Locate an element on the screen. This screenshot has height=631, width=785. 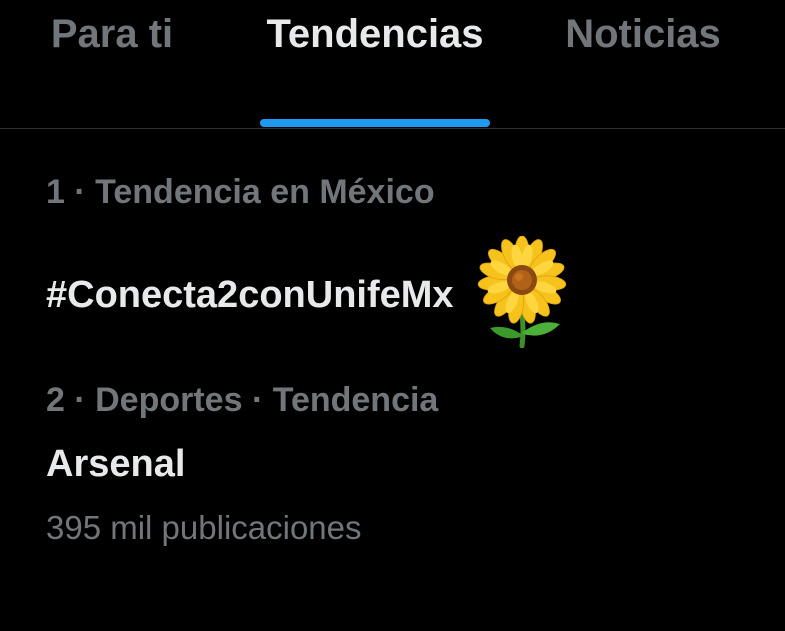
trend-title: #Conecta2conUnifeMx is located at coordinates (250, 295).